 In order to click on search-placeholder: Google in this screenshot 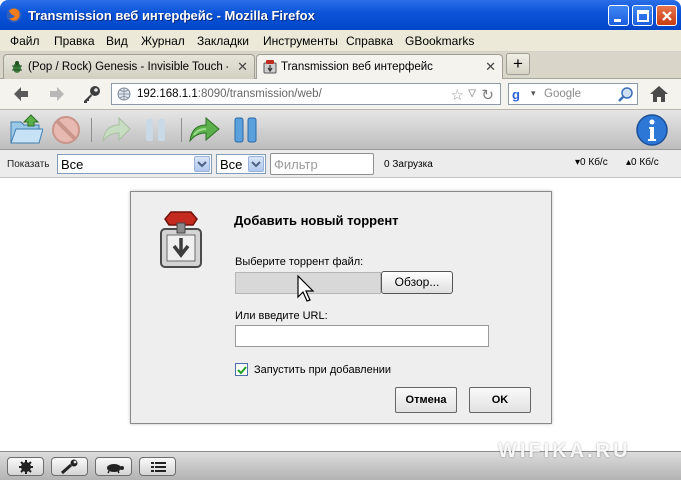, I will do `click(563, 94)`.